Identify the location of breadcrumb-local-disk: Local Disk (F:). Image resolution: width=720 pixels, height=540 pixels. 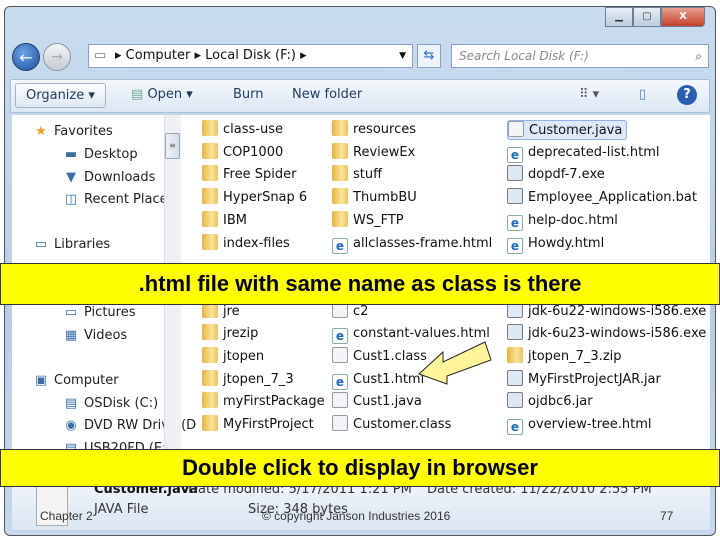
(250, 55).